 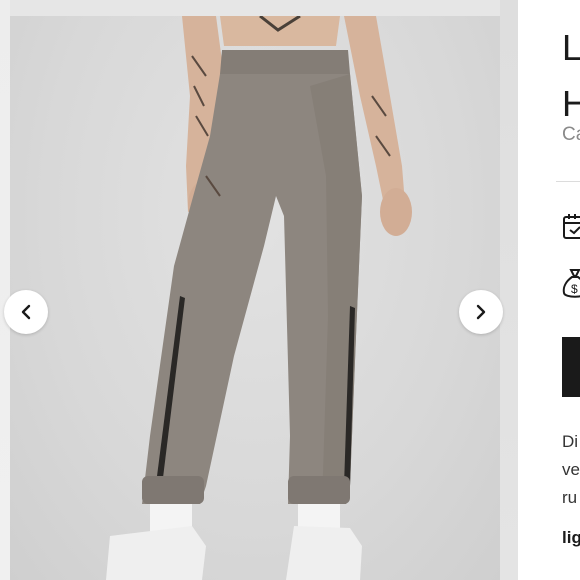 I want to click on chevron-right-icon, so click(x=481, y=312).